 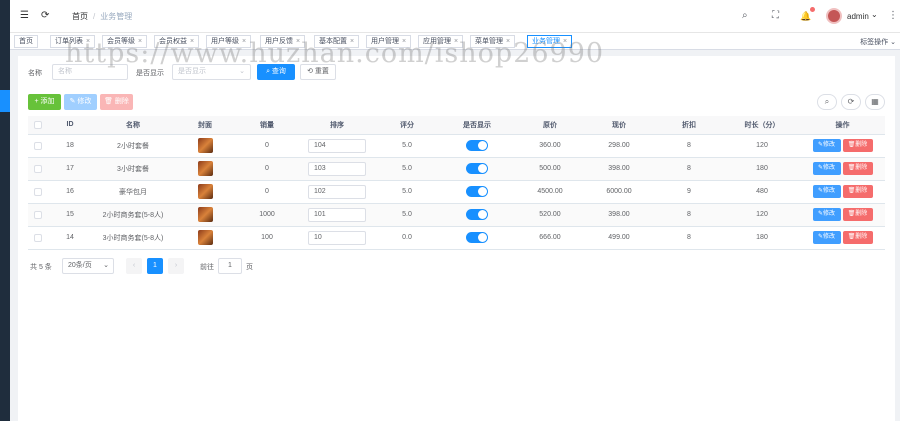 What do you see at coordinates (44, 102) in the screenshot?
I see `add-button: + 添加` at bounding box center [44, 102].